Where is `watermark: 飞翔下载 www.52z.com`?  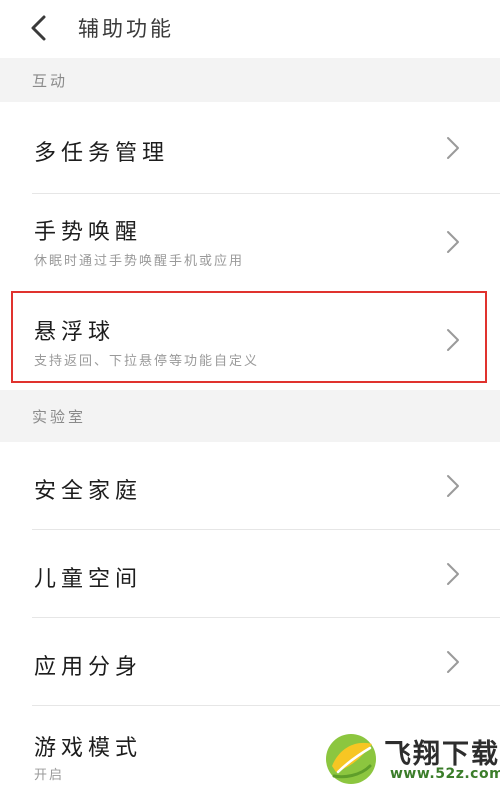 watermark: 飞翔下载 www.52z.com is located at coordinates (409, 757).